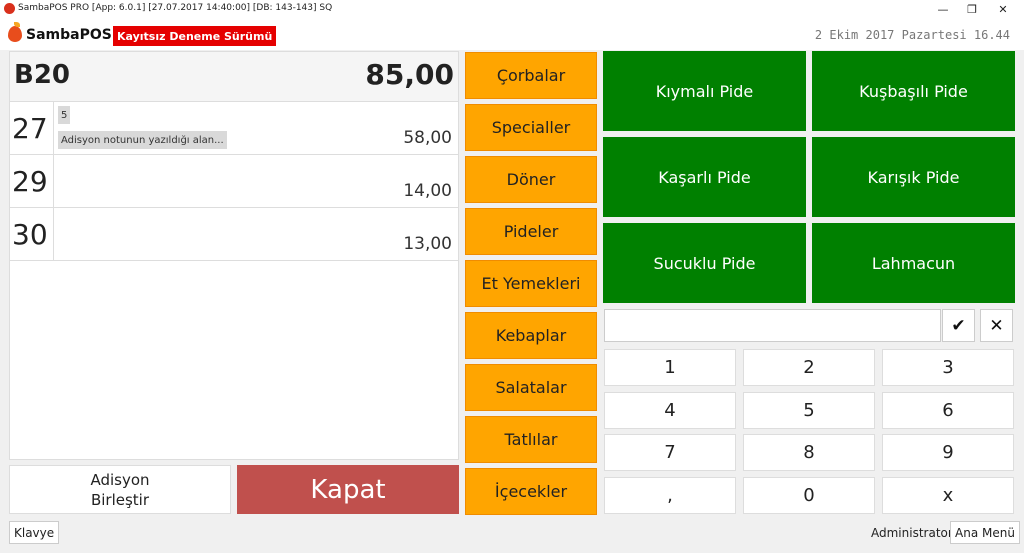  Describe the element at coordinates (64, 115) in the screenshot. I see `ticket-row-tag: 5` at that location.